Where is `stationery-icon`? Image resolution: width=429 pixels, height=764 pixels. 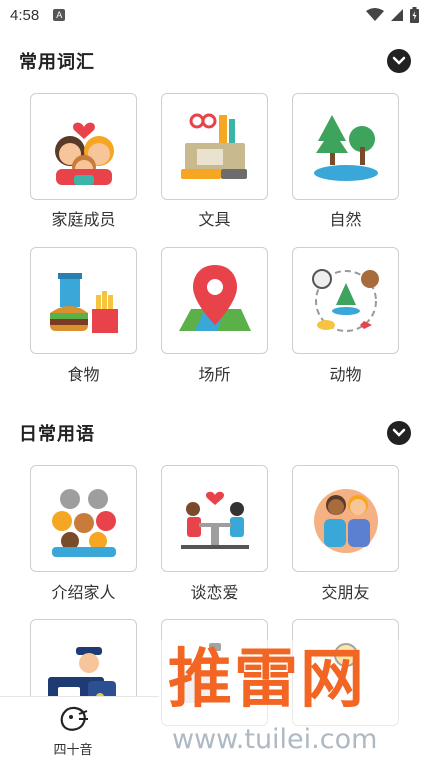 stationery-icon is located at coordinates (213, 146).